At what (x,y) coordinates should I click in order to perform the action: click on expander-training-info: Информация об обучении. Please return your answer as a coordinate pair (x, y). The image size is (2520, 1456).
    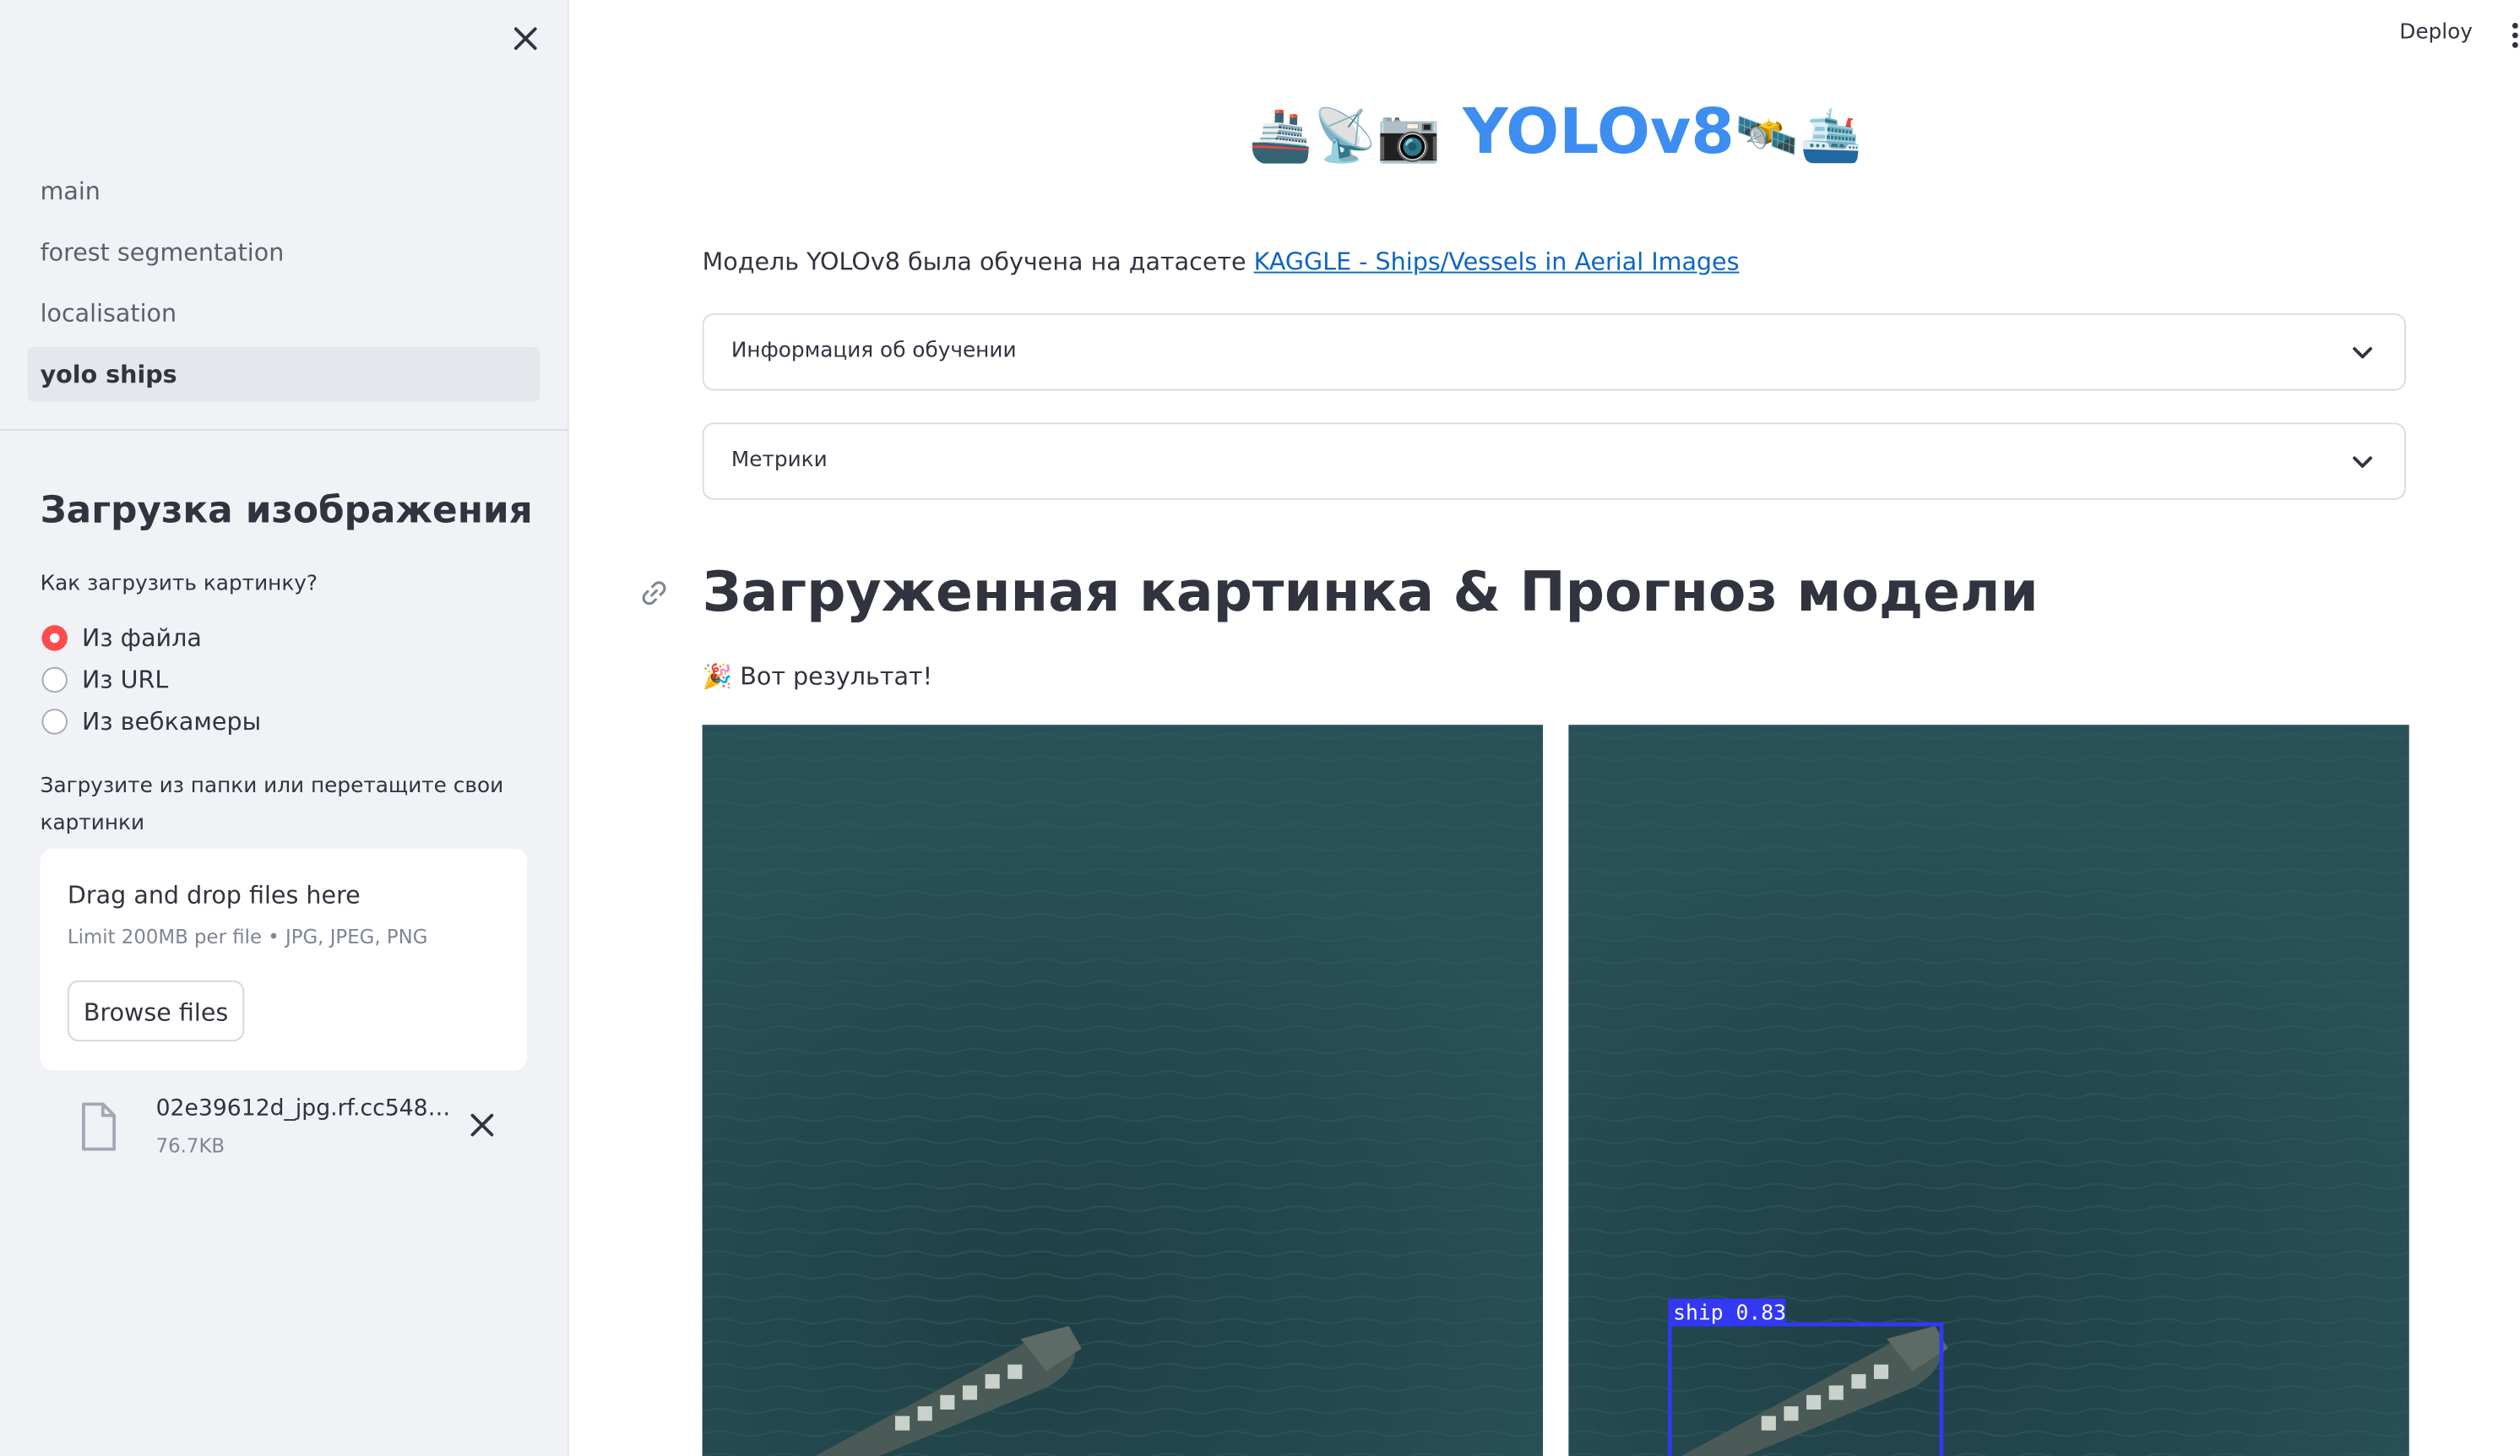
    Looking at the image, I should click on (1554, 352).